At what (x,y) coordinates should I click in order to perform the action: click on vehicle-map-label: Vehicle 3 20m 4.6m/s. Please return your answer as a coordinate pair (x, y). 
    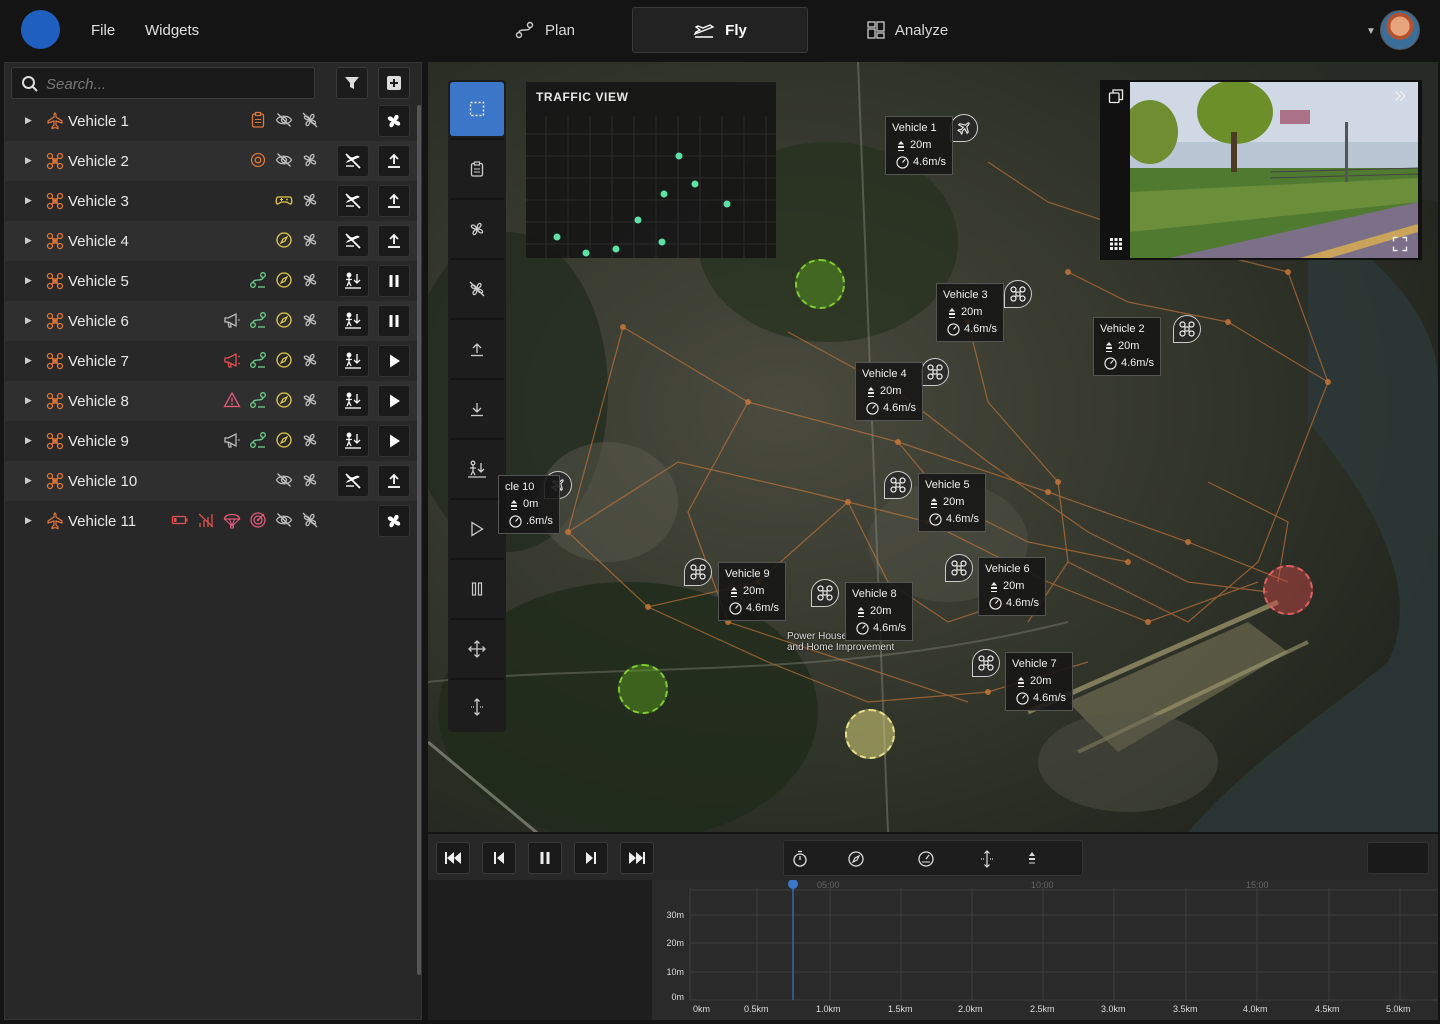
    Looking at the image, I should click on (970, 312).